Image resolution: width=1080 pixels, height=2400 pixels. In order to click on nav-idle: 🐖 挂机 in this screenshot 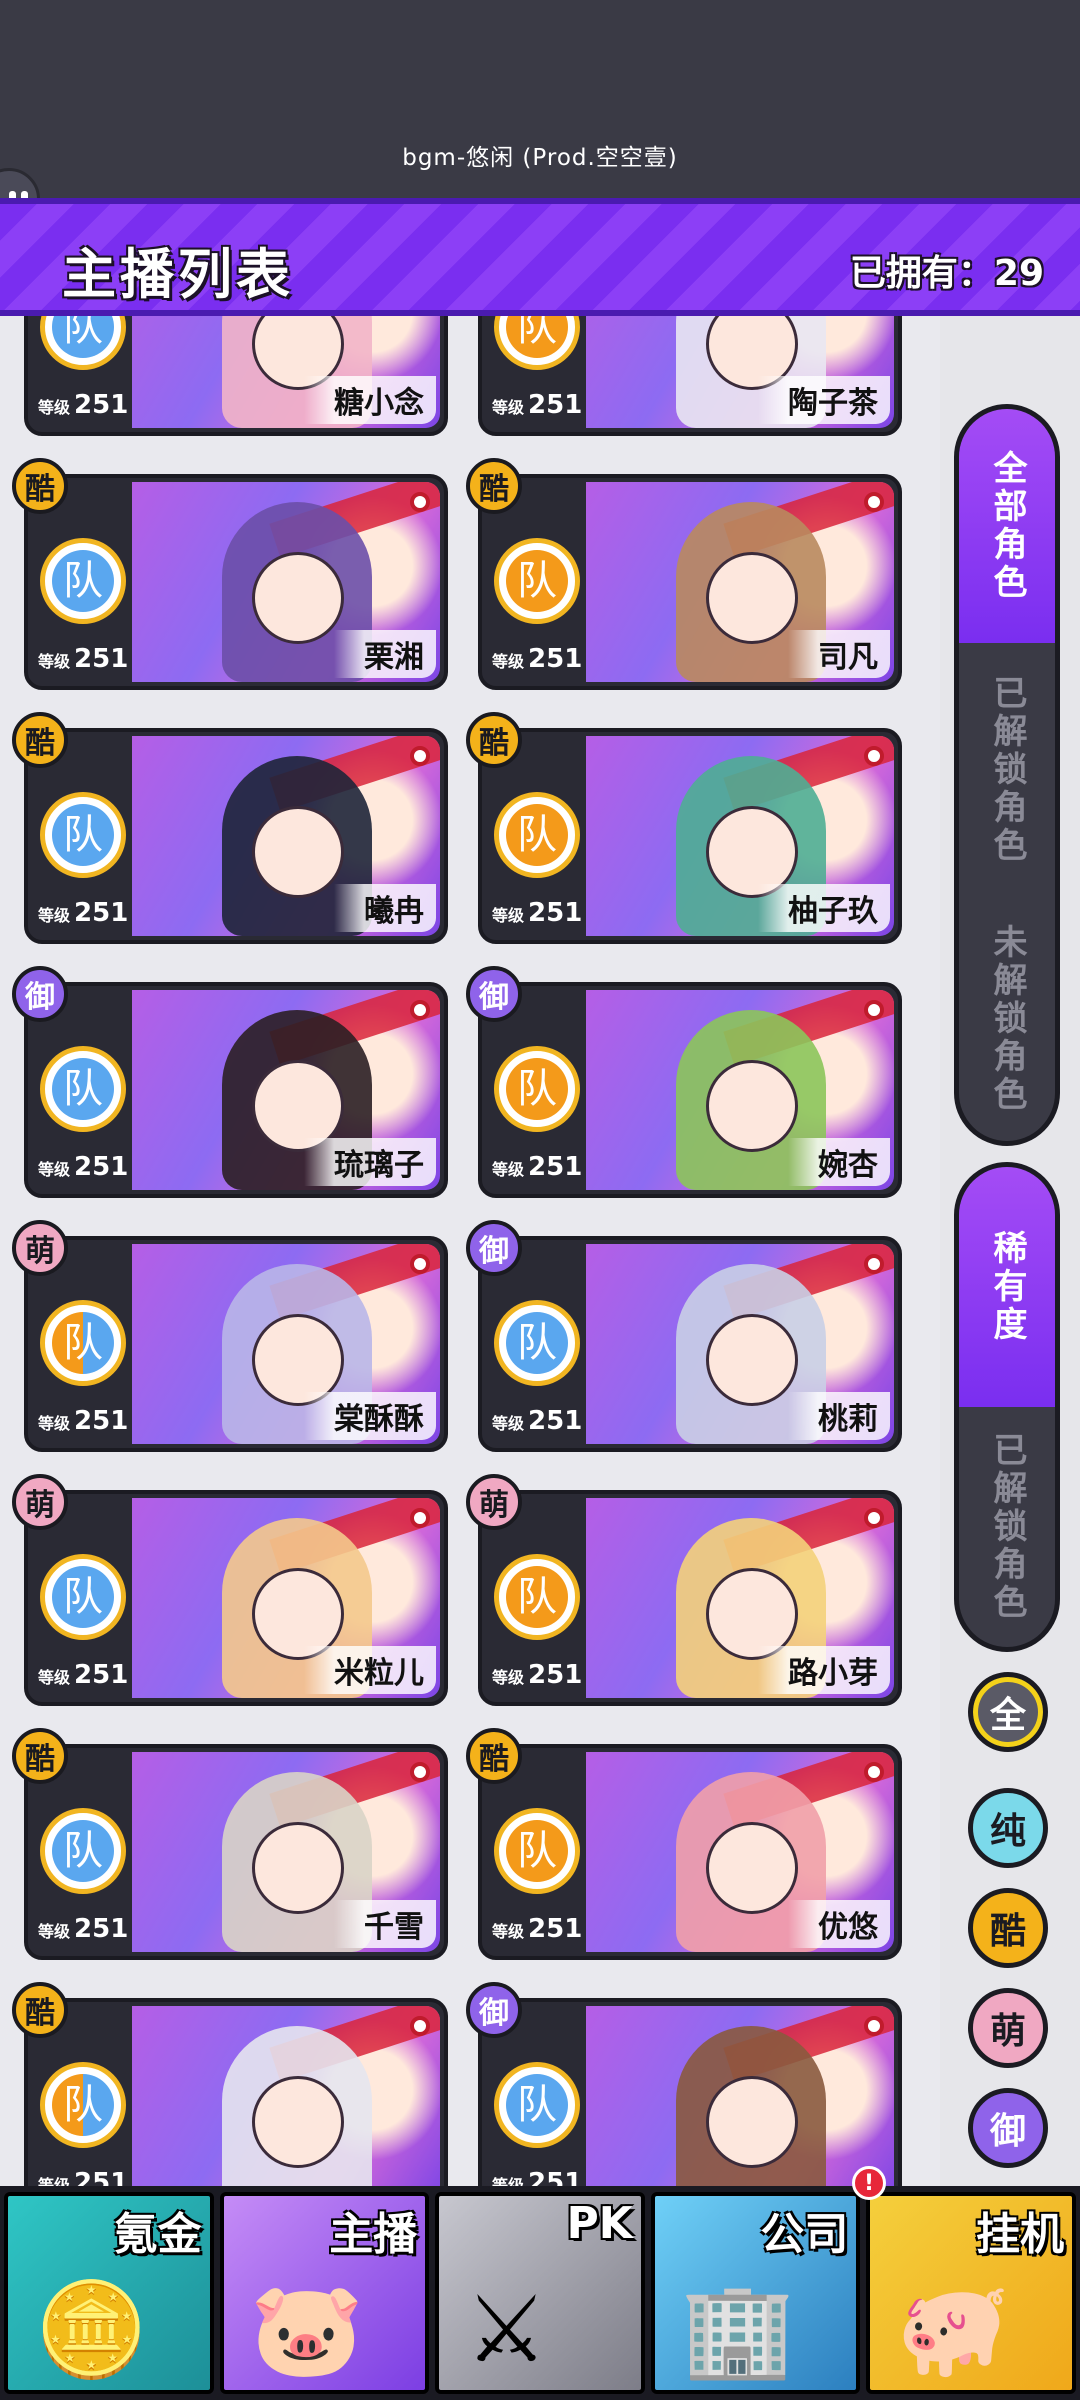, I will do `click(971, 2293)`.